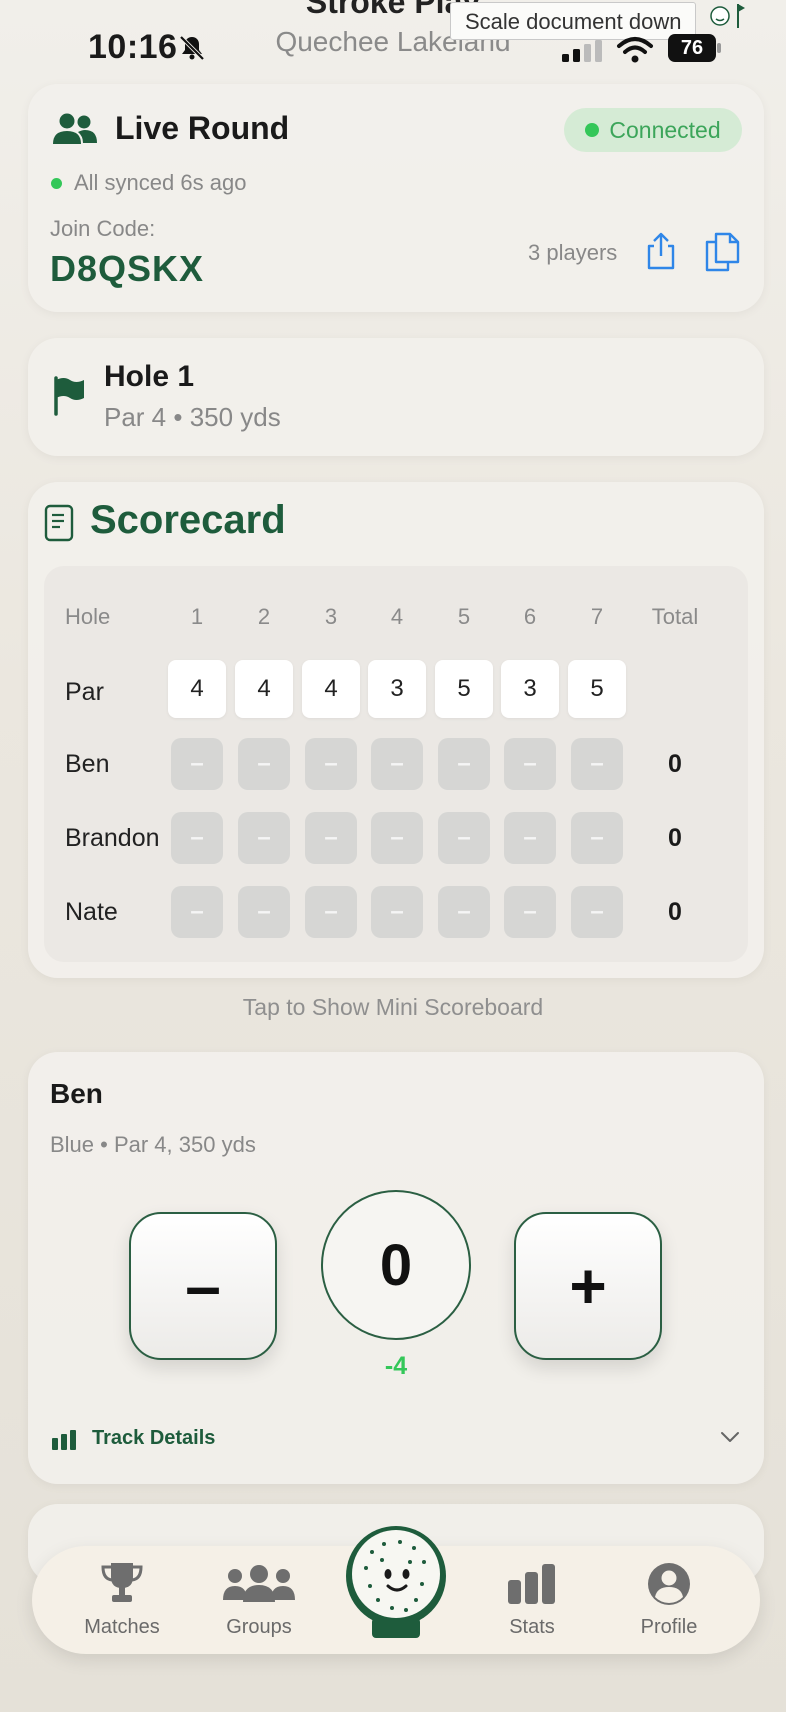 This screenshot has height=1712, width=786. What do you see at coordinates (160, 182) in the screenshot?
I see `sync-status-text: All synced 6s ago` at bounding box center [160, 182].